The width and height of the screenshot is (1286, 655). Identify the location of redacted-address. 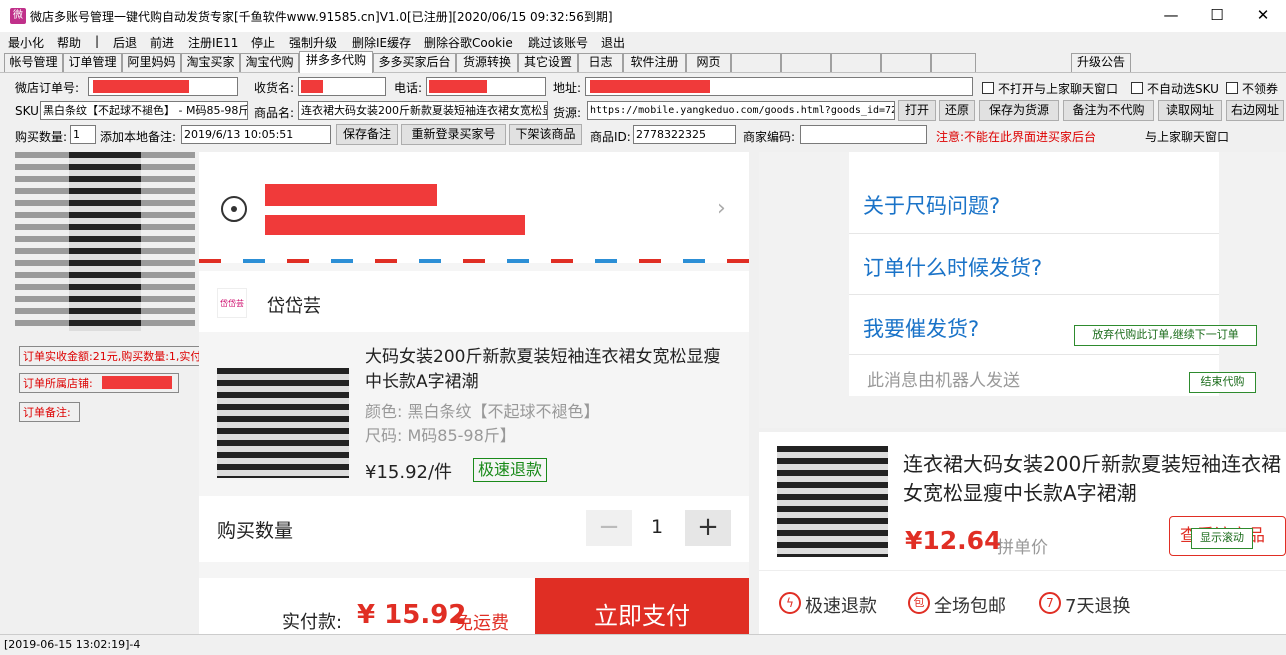
(395, 225).